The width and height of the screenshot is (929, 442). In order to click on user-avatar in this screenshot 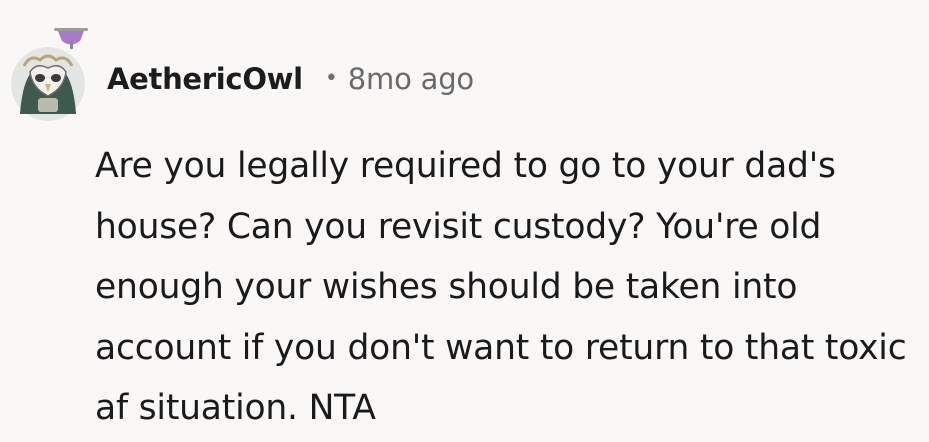, I will do `click(48, 74)`.